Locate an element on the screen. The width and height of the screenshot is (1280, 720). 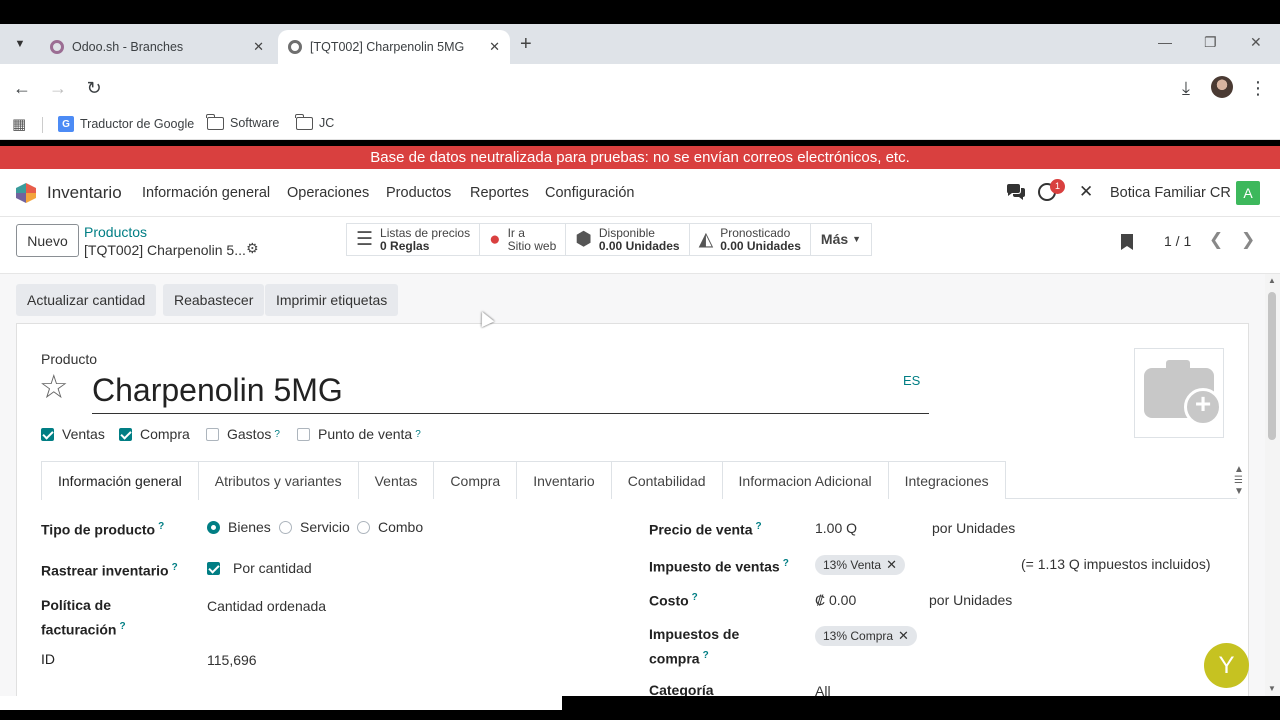
category-value: All is located at coordinates (823, 689).